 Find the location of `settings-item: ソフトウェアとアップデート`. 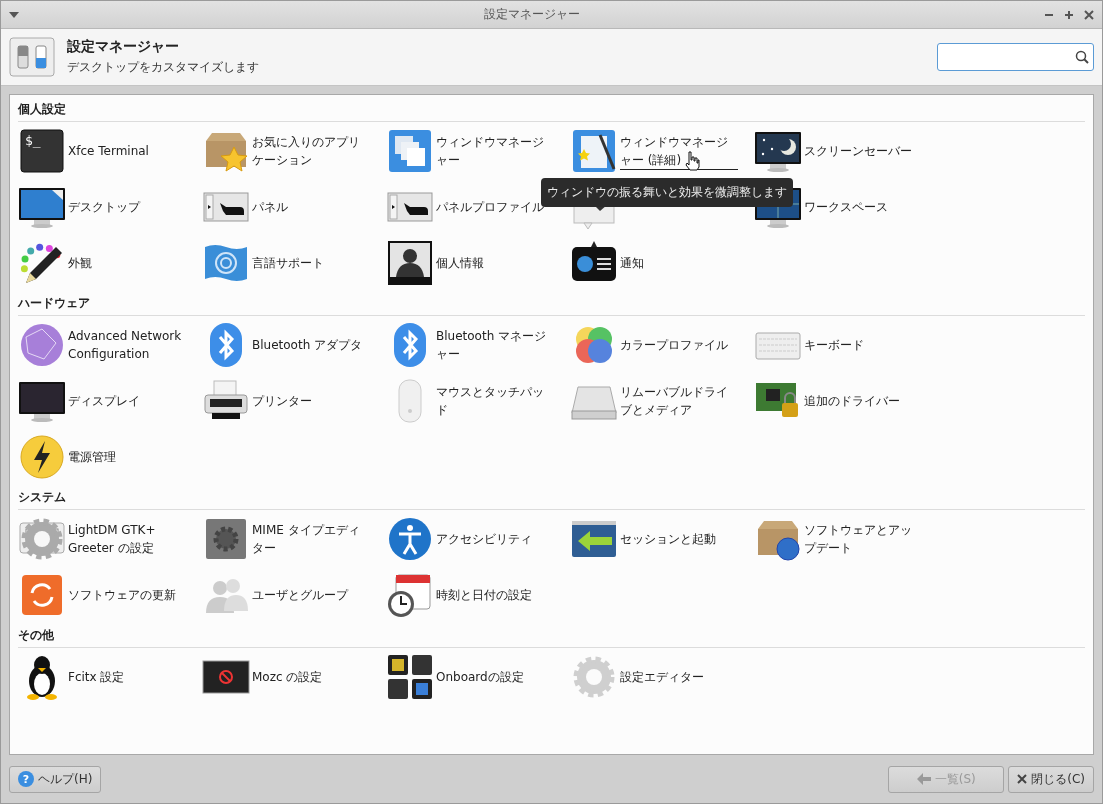

settings-item: ソフトウェアとアップデート is located at coordinates (863, 539).